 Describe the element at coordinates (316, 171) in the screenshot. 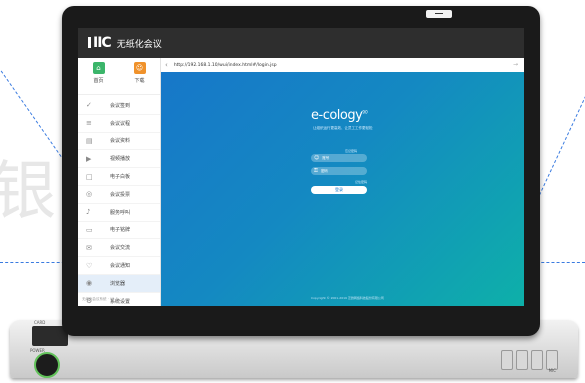

I see `lock-icon: ⚿` at that location.